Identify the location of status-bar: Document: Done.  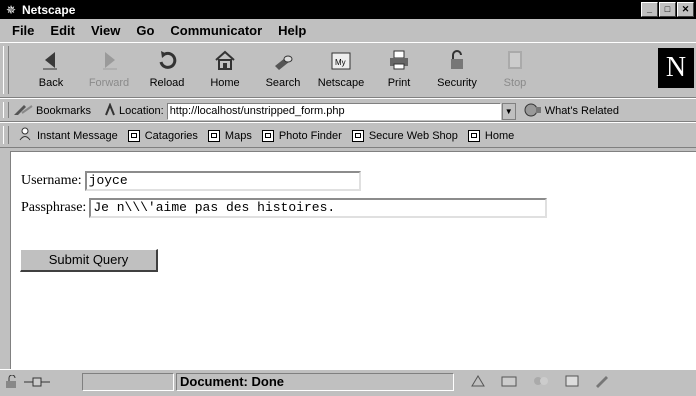
(348, 382).